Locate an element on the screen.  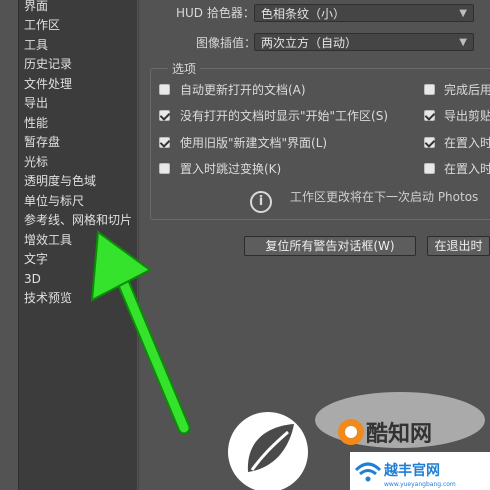
sidebar-item-guides-grid-slices: 参考线、网格和切片 is located at coordinates (78, 220).